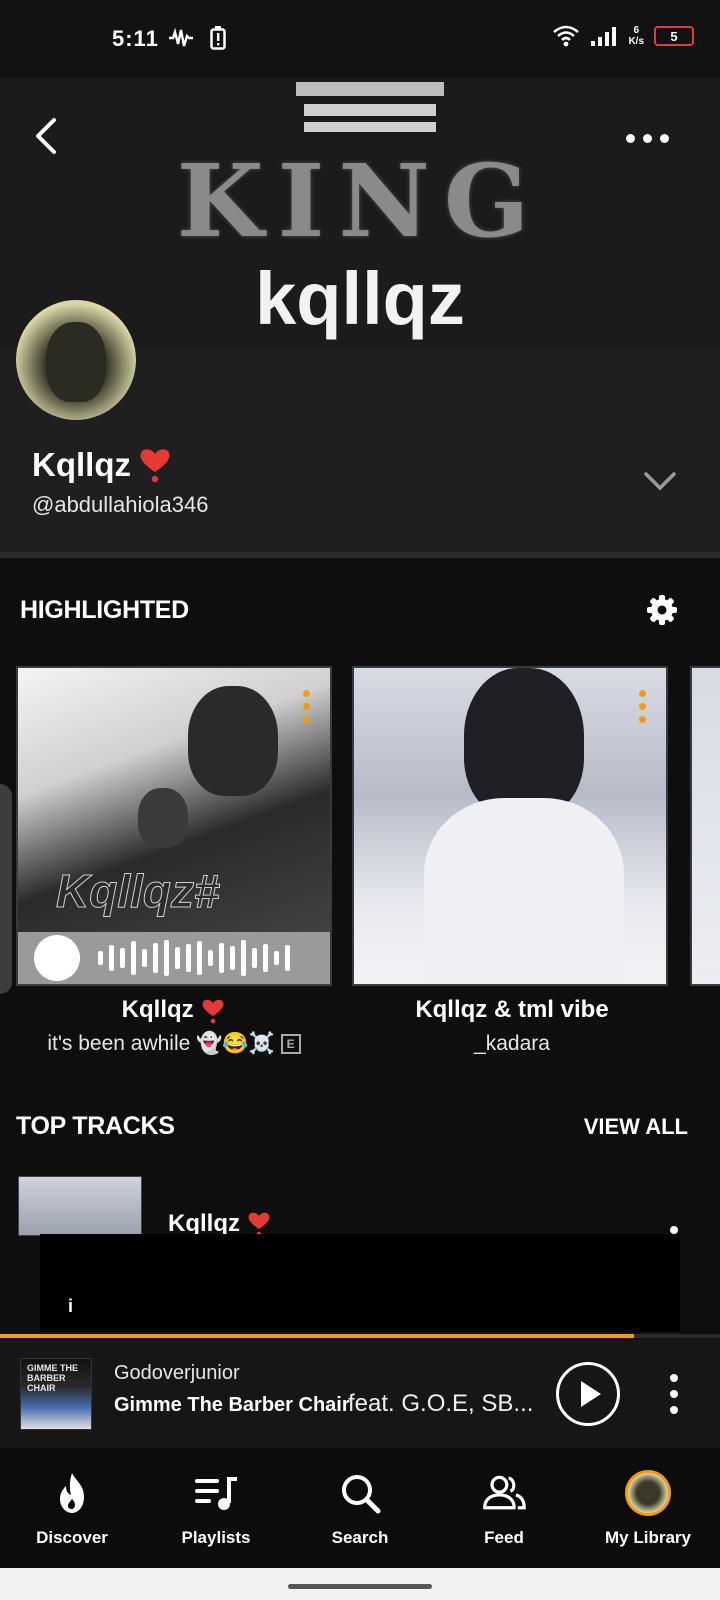 This screenshot has width=720, height=1600. Describe the element at coordinates (72, 1493) in the screenshot. I see `flame-icon` at that location.